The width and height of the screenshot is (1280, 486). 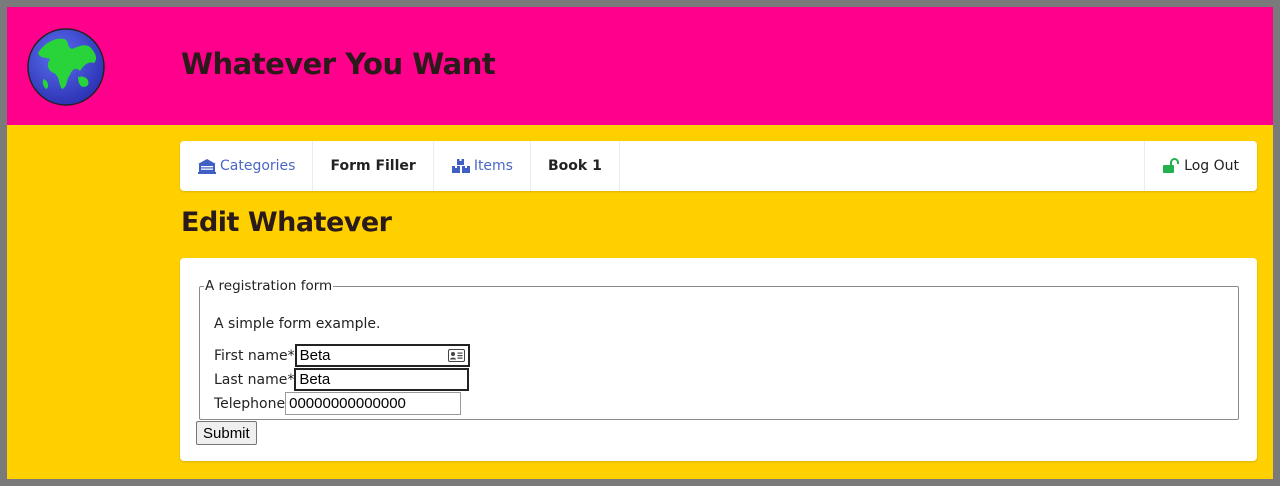 What do you see at coordinates (460, 166) in the screenshot?
I see `boxes-icon` at bounding box center [460, 166].